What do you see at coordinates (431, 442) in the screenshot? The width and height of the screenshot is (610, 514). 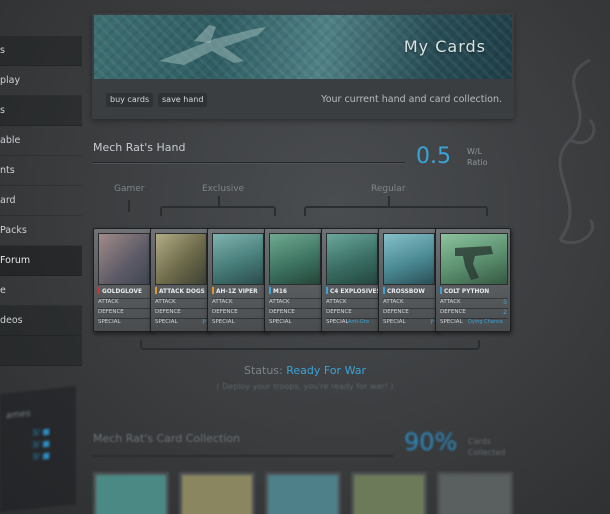 I see `collection-percent: 90%` at bounding box center [431, 442].